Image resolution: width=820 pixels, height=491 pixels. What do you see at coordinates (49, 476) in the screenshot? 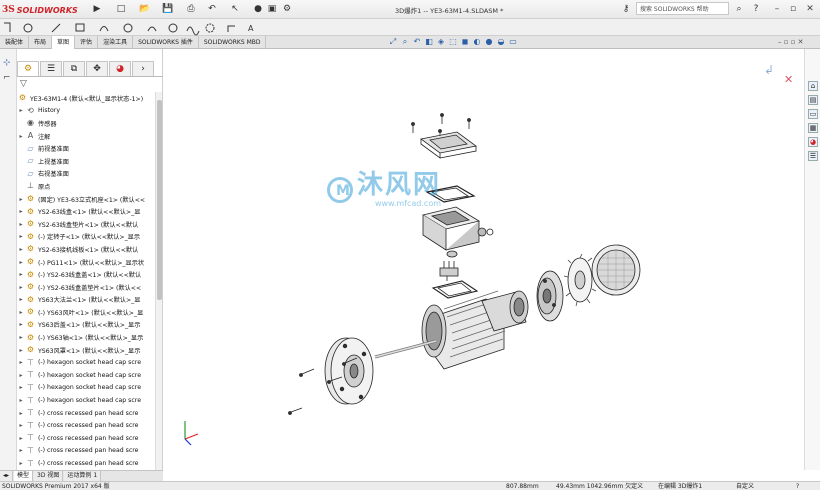
I see `bottom-tab-3d-views: 3D 视图` at bounding box center [49, 476].